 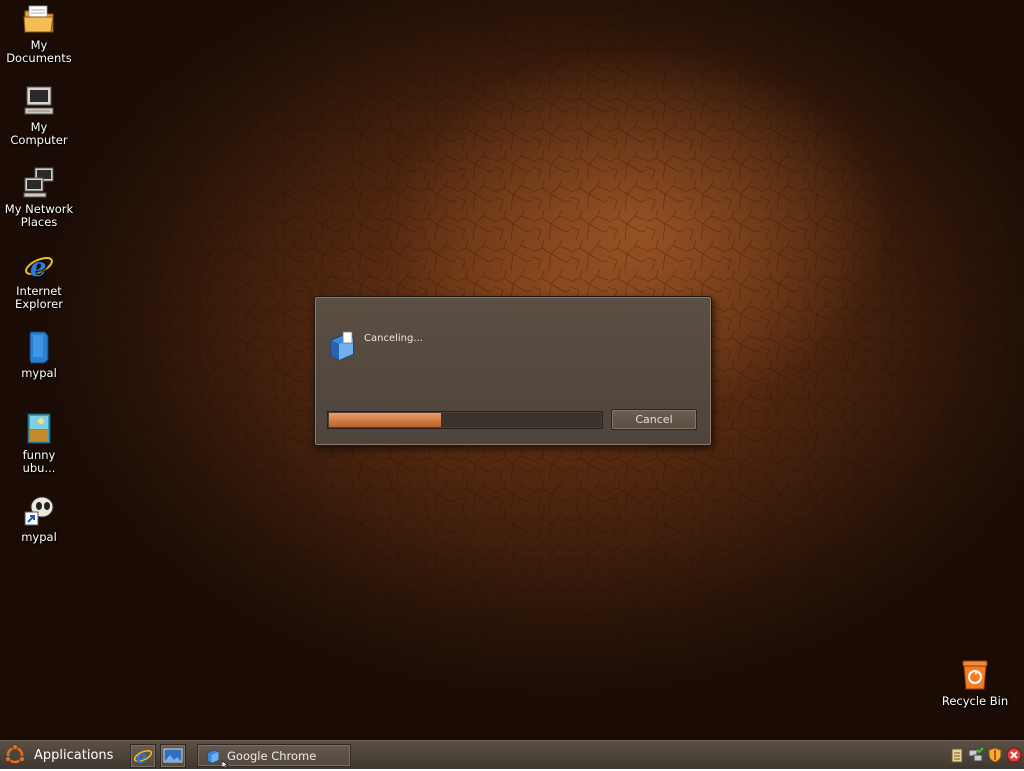 I want to click on desktop-icon-mypal-shortcut: mypal, so click(x=39, y=519).